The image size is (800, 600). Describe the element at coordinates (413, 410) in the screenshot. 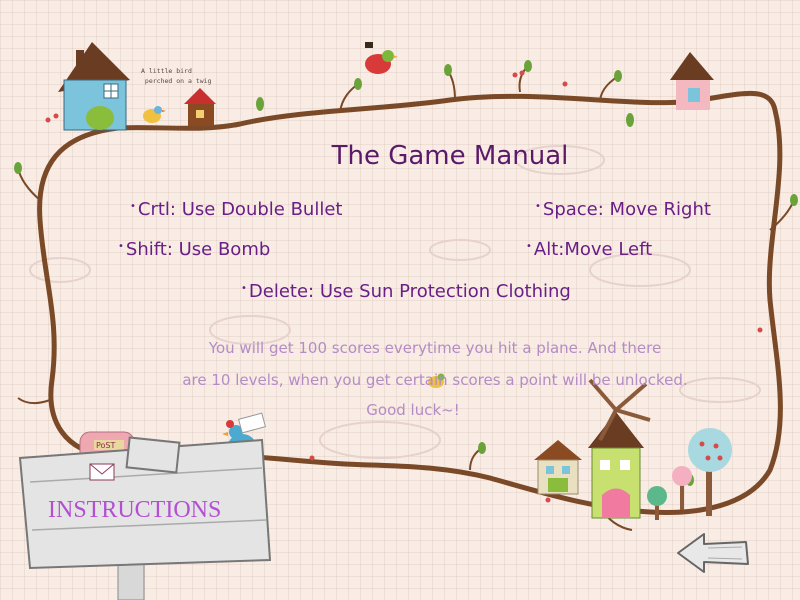

I see `description-line-3: Good luck~!` at that location.